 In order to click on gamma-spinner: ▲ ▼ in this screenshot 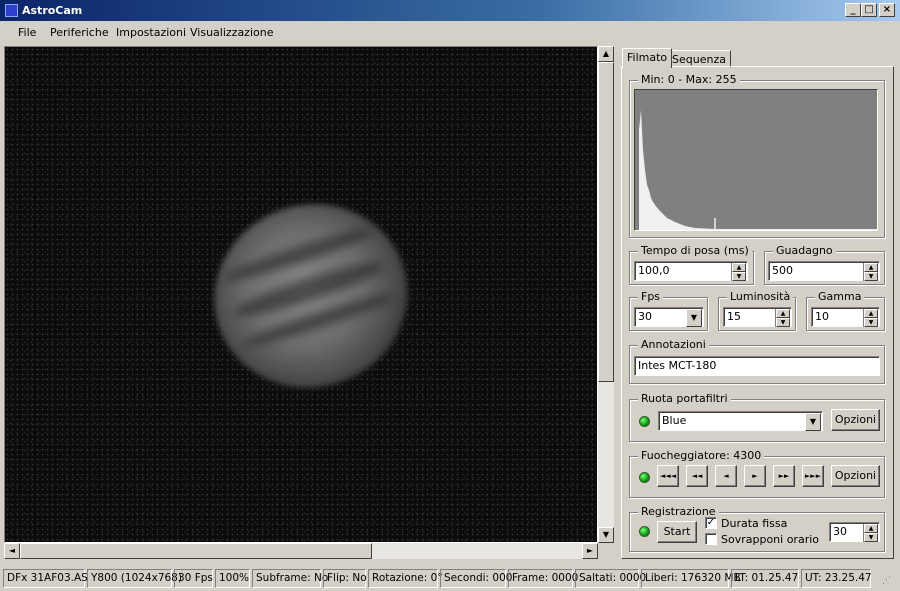, I will do `click(870, 318)`.